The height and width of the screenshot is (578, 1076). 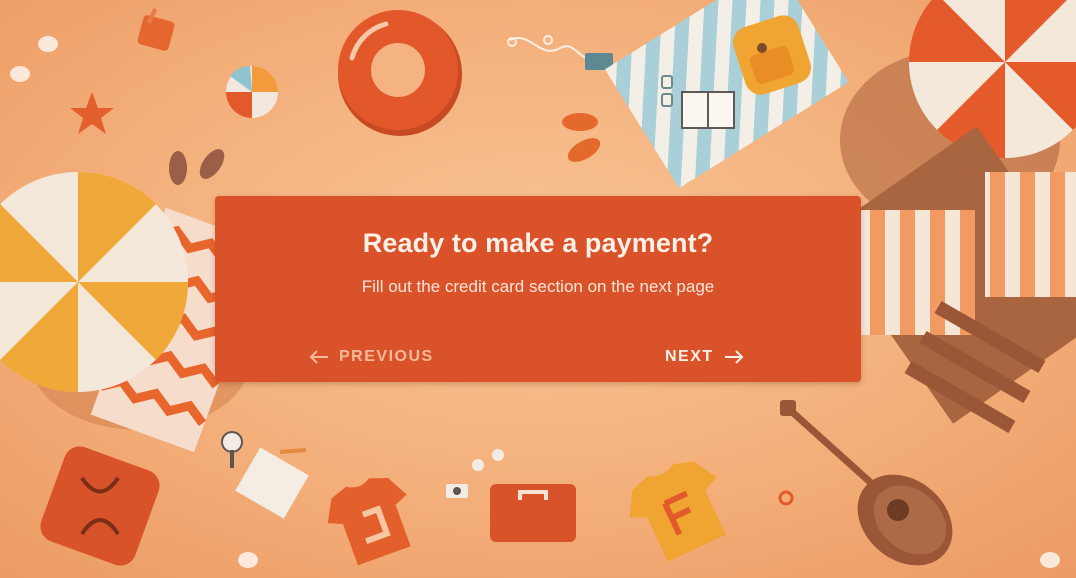 I want to click on arrow-right-icon, so click(x=734, y=357).